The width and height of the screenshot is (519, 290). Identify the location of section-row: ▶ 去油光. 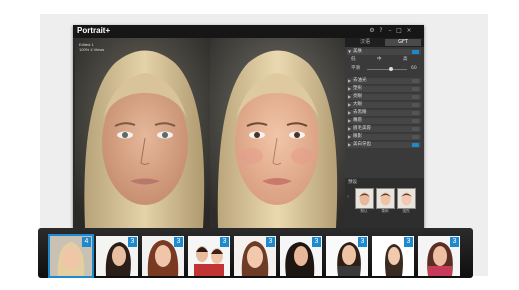
(384, 81).